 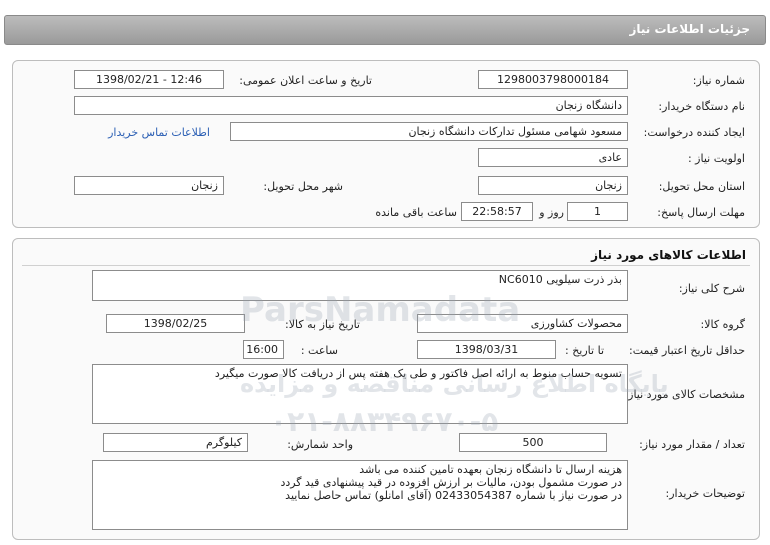 What do you see at coordinates (551, 212) in the screenshot?
I see `days-label: روز و` at bounding box center [551, 212].